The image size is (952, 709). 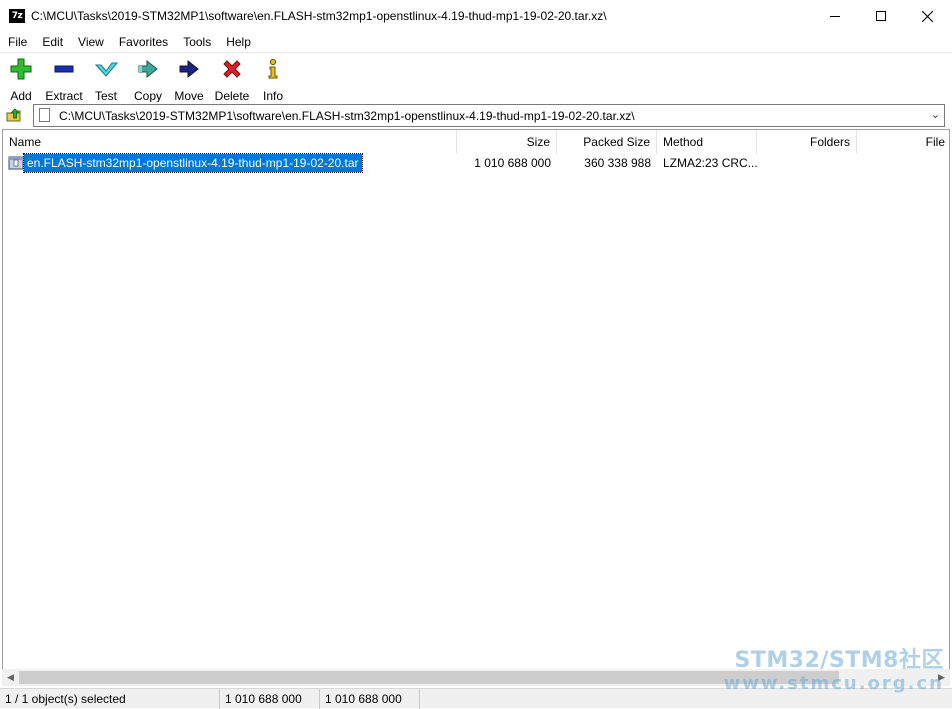 What do you see at coordinates (52, 42) in the screenshot?
I see `menu-edit: Edit` at bounding box center [52, 42].